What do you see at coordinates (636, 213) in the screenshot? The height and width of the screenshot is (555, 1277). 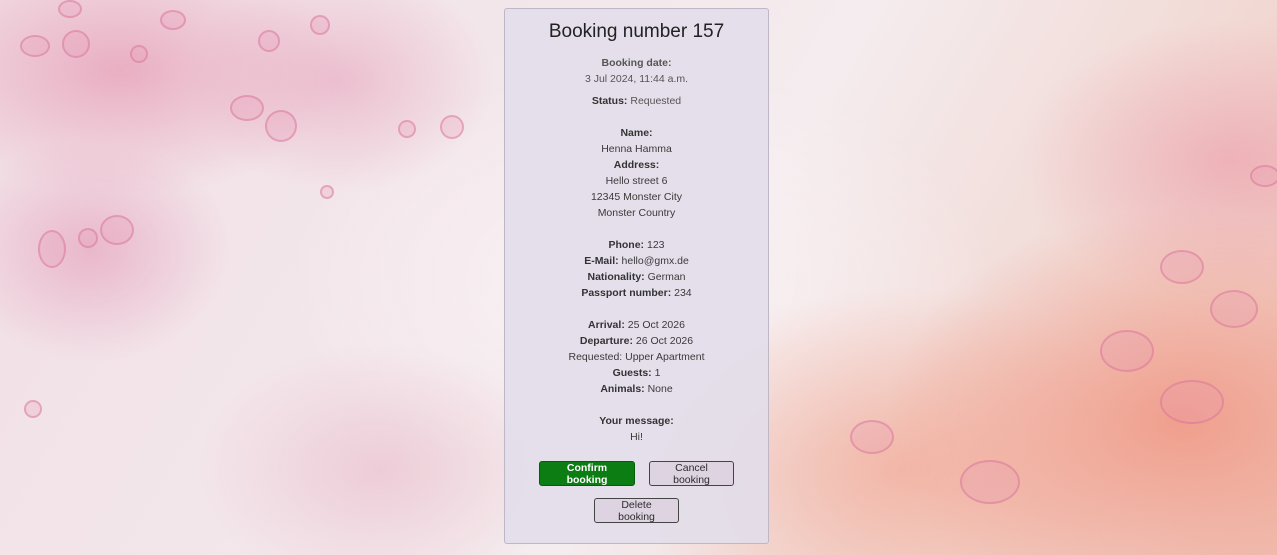 I see `address-line-3: Monster Country` at bounding box center [636, 213].